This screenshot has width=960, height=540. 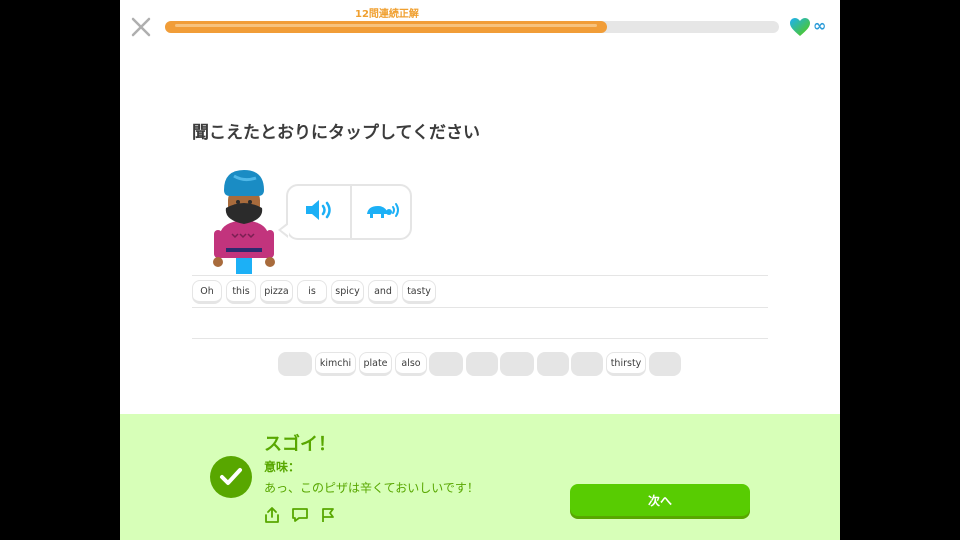 What do you see at coordinates (282, 467) in the screenshot?
I see `meaning-label: 意味：` at bounding box center [282, 467].